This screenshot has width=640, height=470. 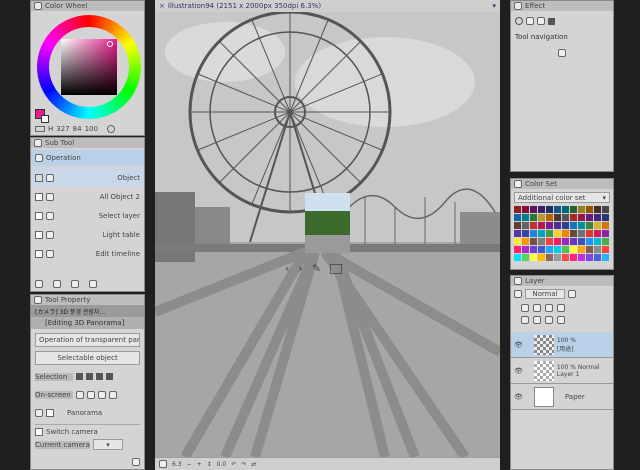 I want to click on effect-circle-icon, so click(x=519, y=21).